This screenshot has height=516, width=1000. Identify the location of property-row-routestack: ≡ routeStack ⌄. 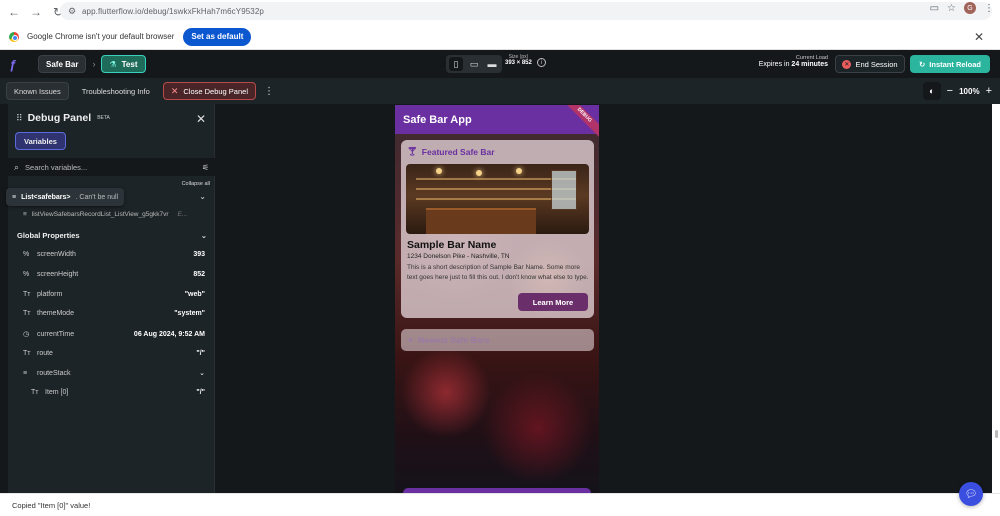
(114, 373).